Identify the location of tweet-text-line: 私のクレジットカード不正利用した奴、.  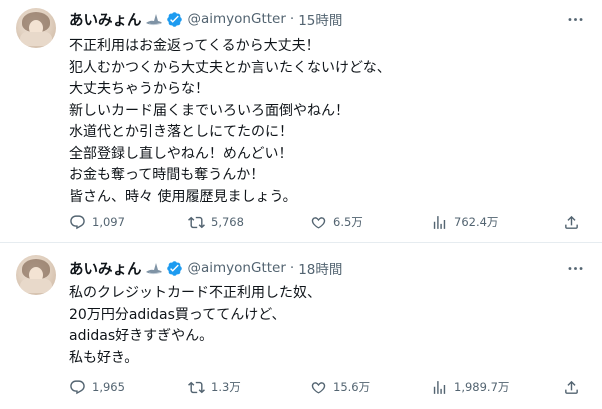
(195, 293).